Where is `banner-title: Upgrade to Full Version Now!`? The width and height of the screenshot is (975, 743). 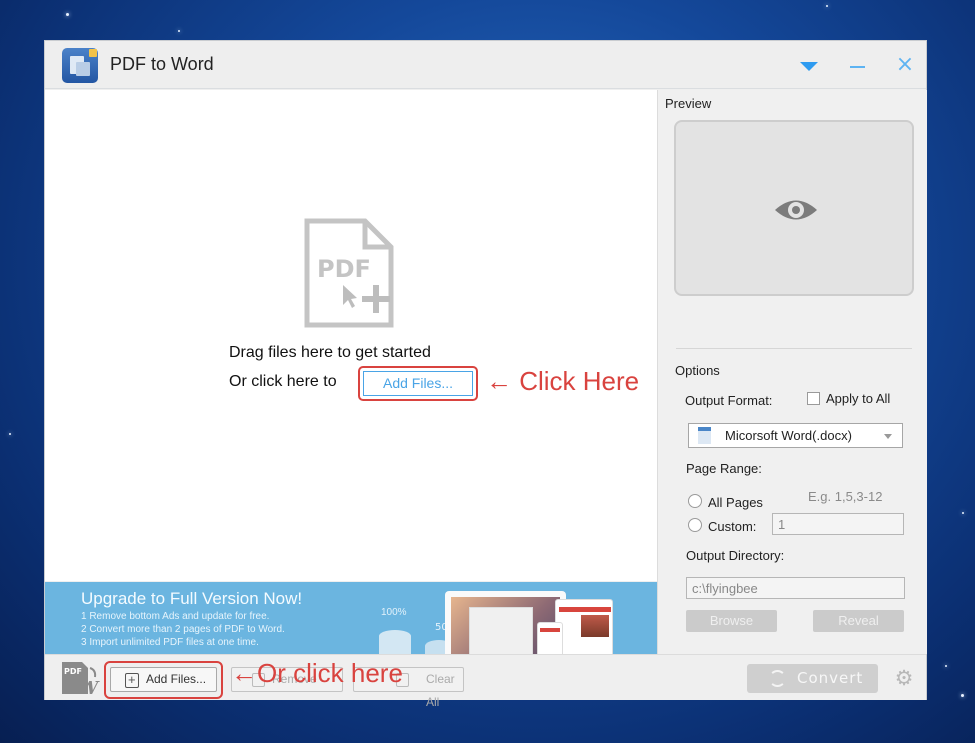 banner-title: Upgrade to Full Version Now! is located at coordinates (192, 598).